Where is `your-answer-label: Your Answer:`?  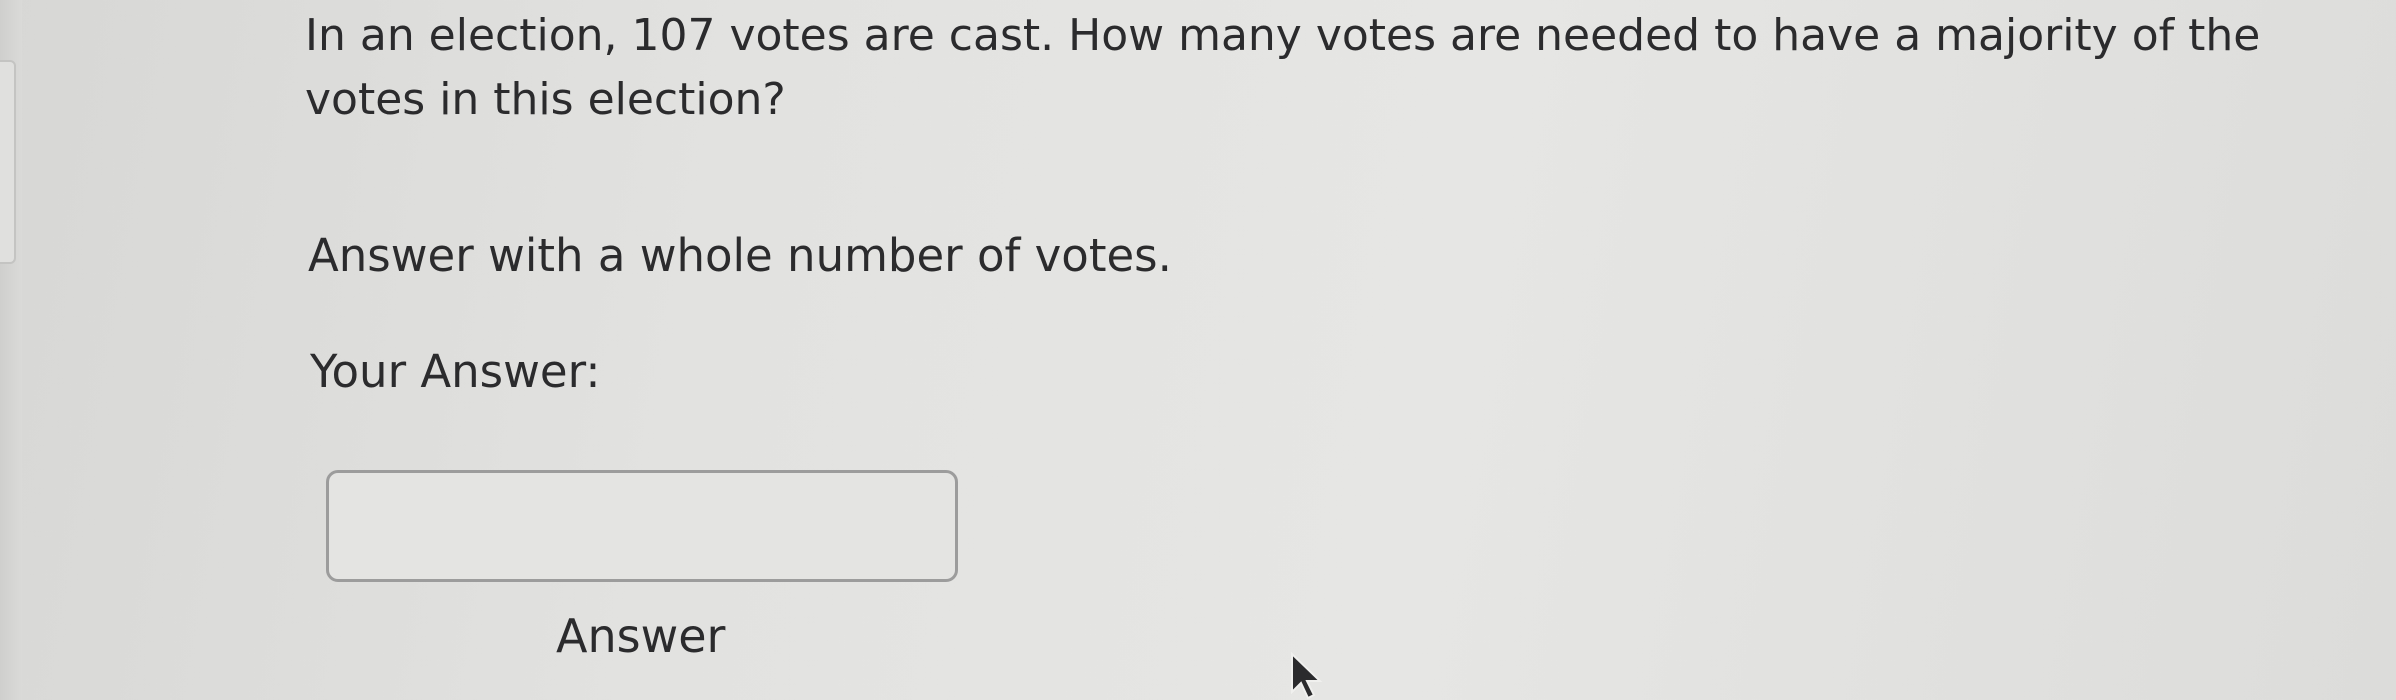
your-answer-label: Your Answer: is located at coordinates (455, 371).